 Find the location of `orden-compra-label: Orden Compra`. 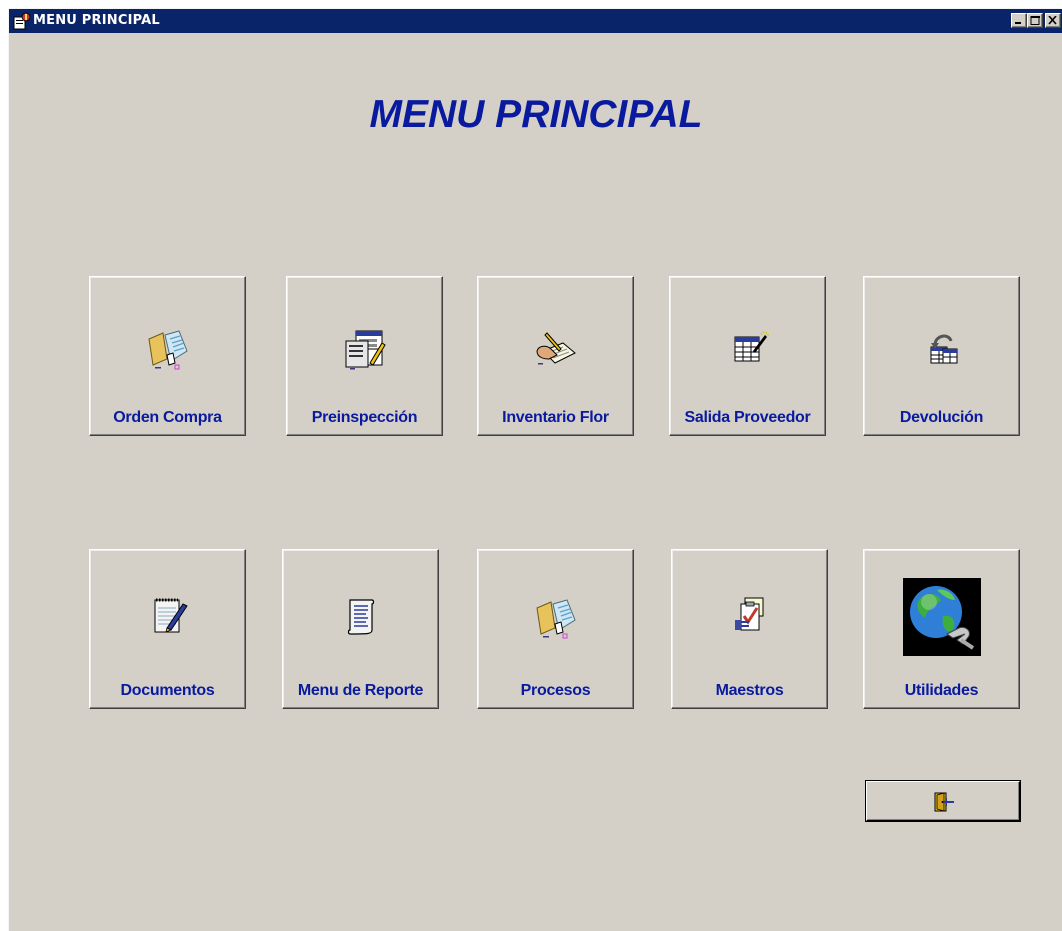

orden-compra-label: Orden Compra is located at coordinates (167, 417).